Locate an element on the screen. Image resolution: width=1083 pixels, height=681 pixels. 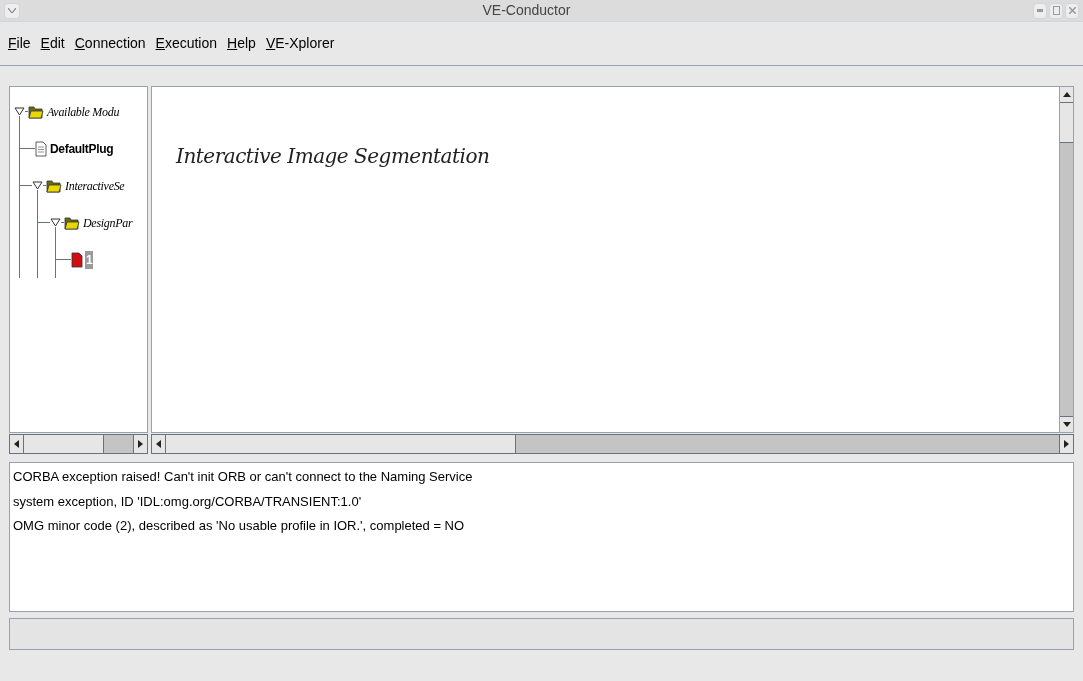
scroll-up-button is located at coordinates (1066, 95).